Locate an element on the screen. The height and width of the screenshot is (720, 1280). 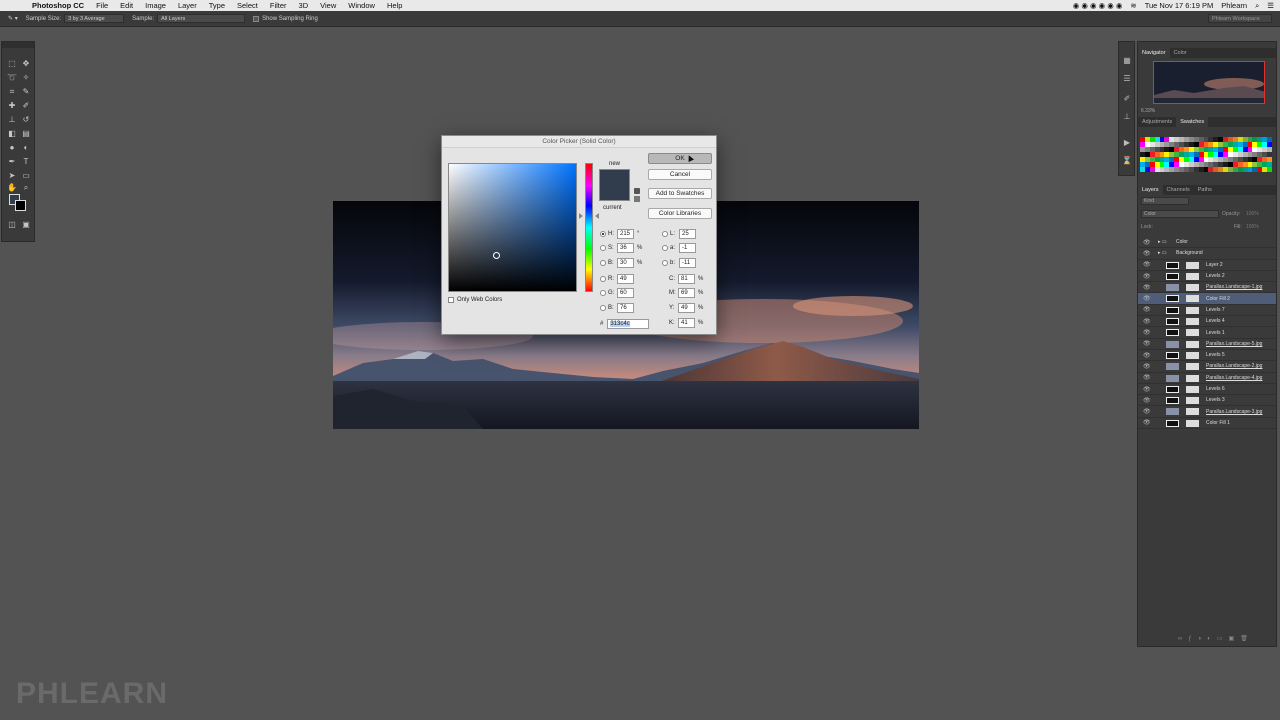
layer-row: 👁 ▸ ▭ Color is located at coordinates (1207, 243).